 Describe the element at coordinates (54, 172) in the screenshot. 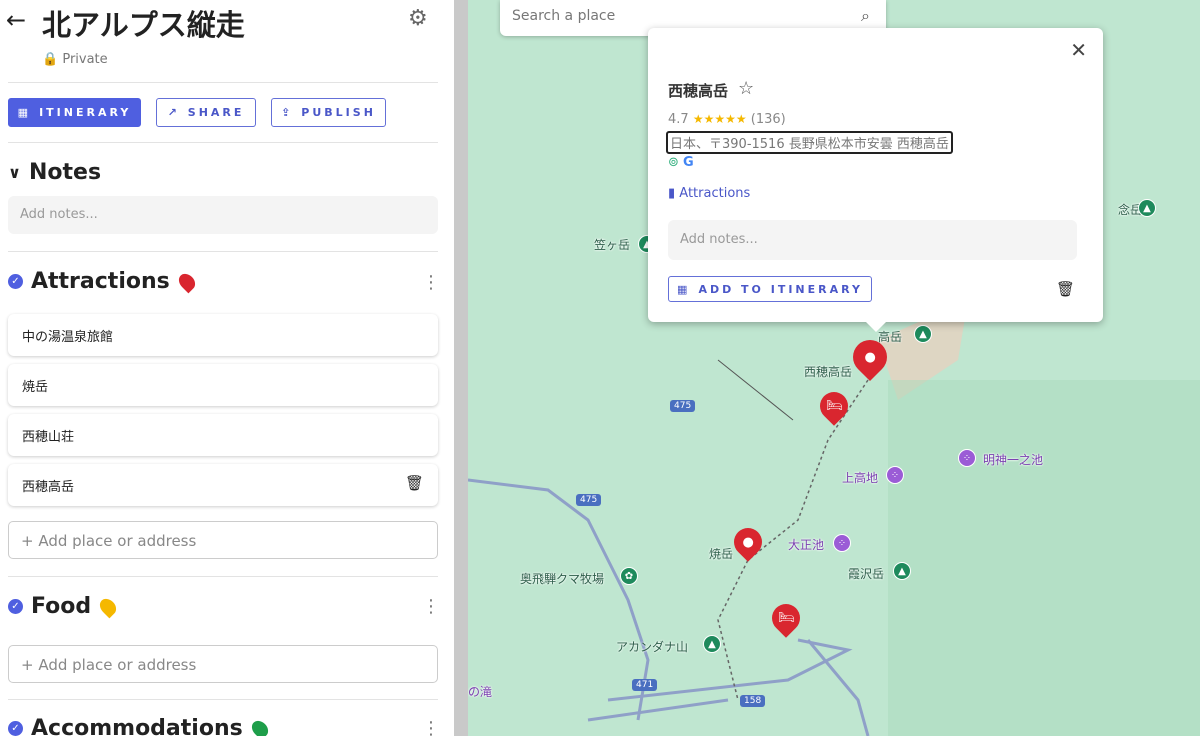

I see `notes-heading: ∨ Notes` at that location.